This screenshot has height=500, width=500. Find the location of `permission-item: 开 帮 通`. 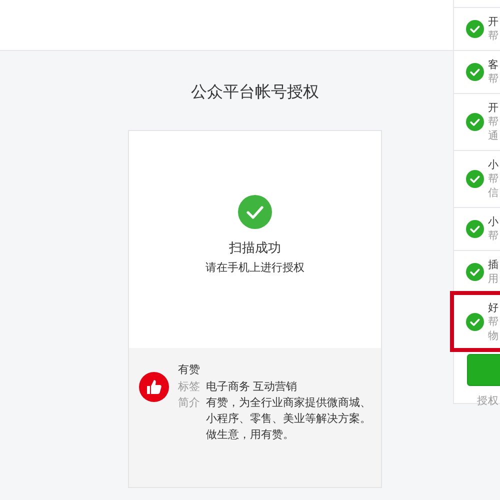

permission-item: 开 帮 通 is located at coordinates (477, 121).